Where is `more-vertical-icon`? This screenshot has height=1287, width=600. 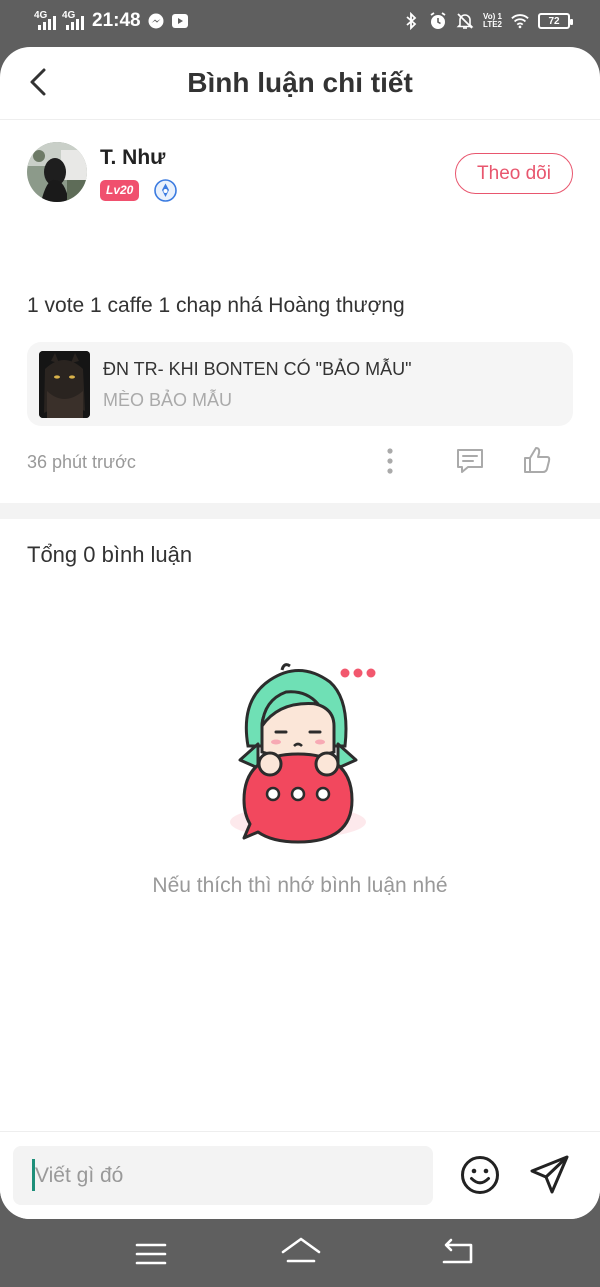 more-vertical-icon is located at coordinates (390, 461).